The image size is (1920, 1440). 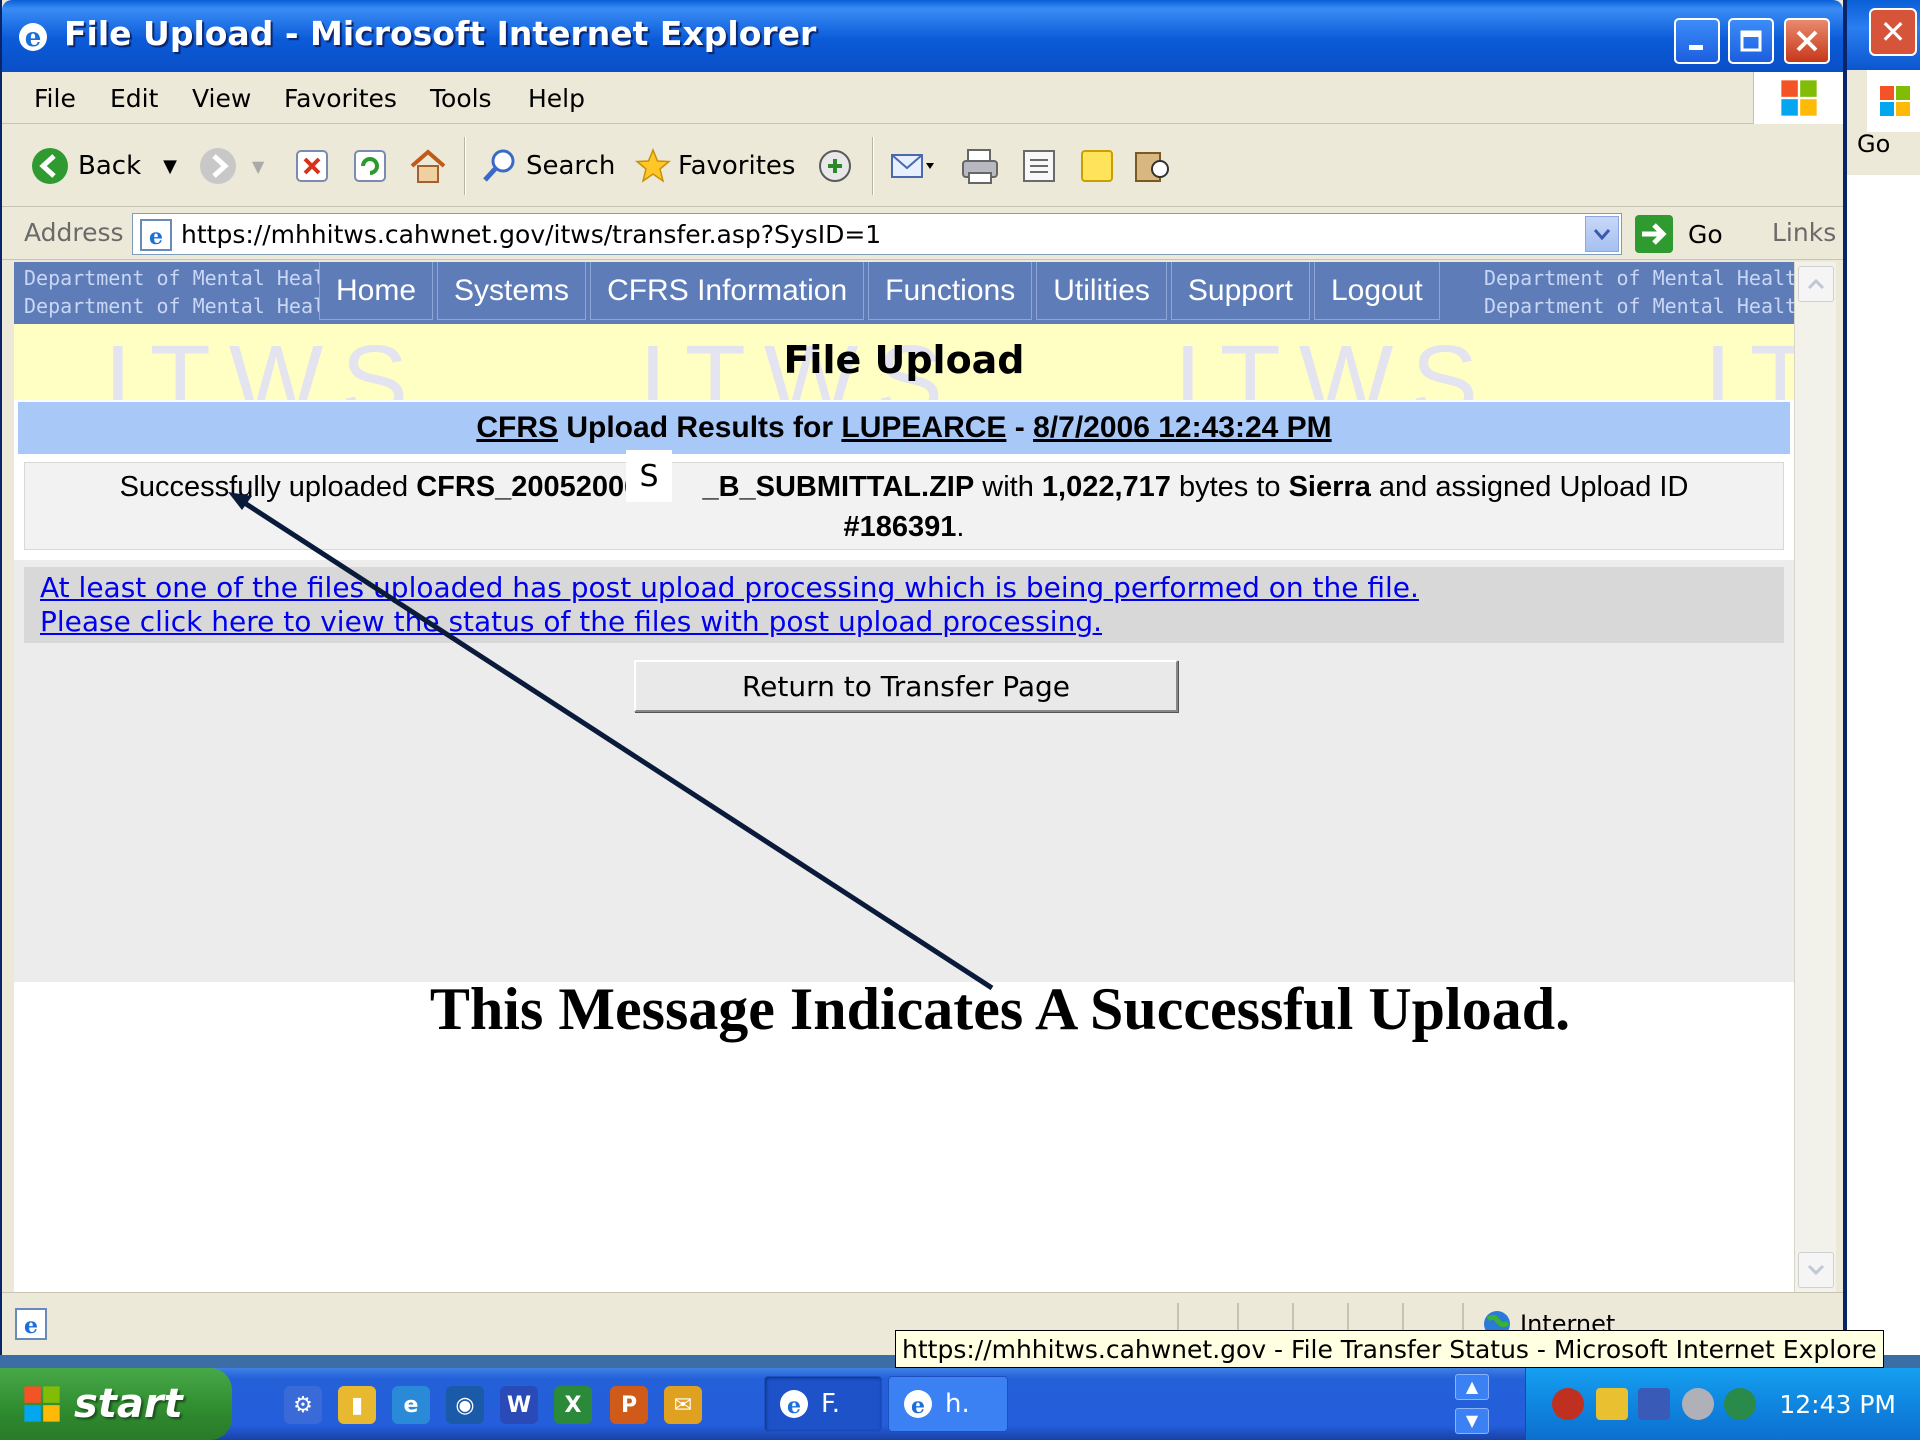 I want to click on background-window: ✕ Go, so click(x=1882, y=677).